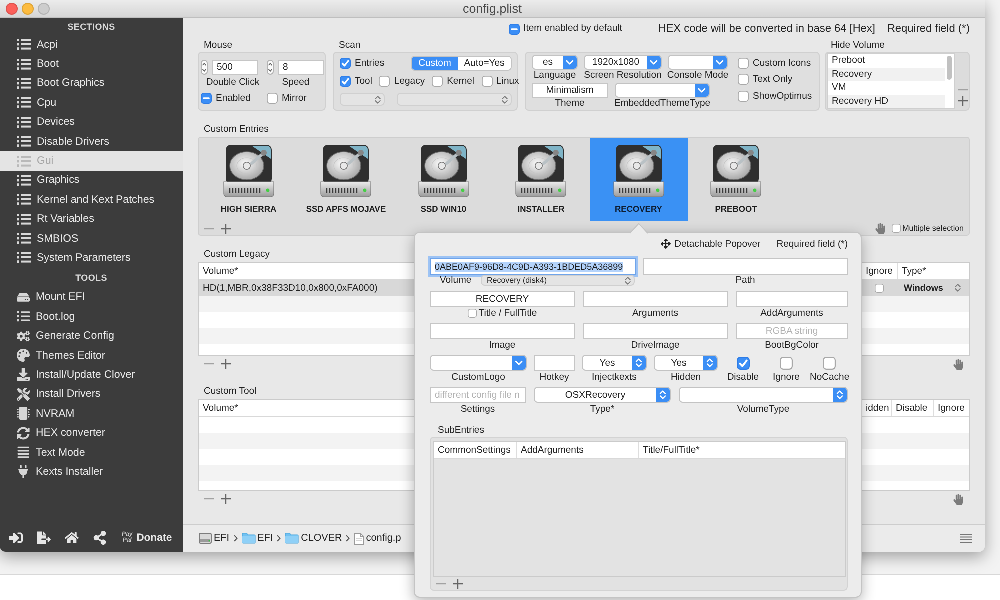 The width and height of the screenshot is (1000, 600). What do you see at coordinates (91, 356) in the screenshot?
I see `tool-item: Themes Editor` at bounding box center [91, 356].